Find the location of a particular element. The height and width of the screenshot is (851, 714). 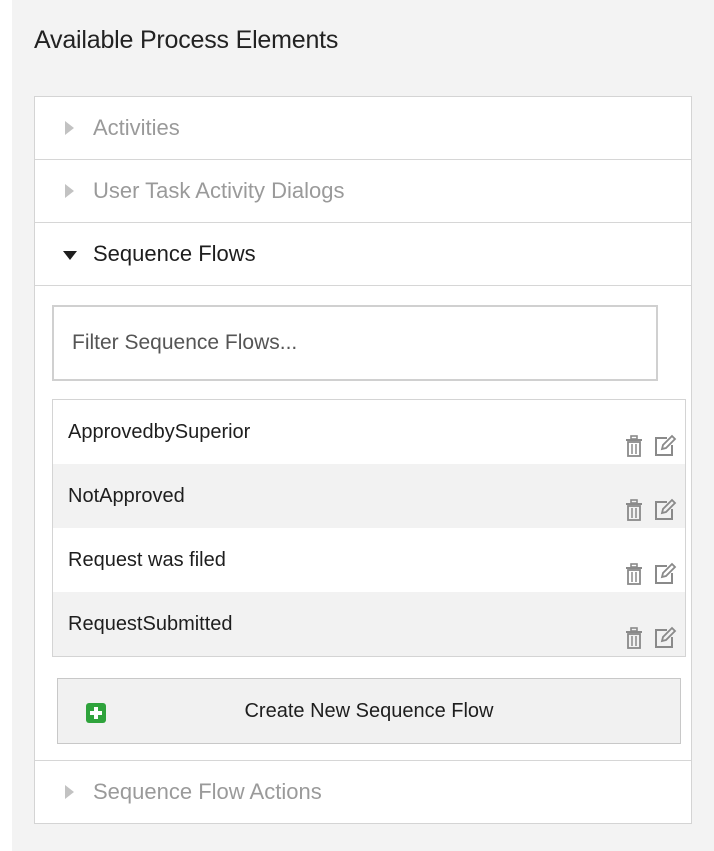

accordion-activities-label: Activities is located at coordinates (136, 127).